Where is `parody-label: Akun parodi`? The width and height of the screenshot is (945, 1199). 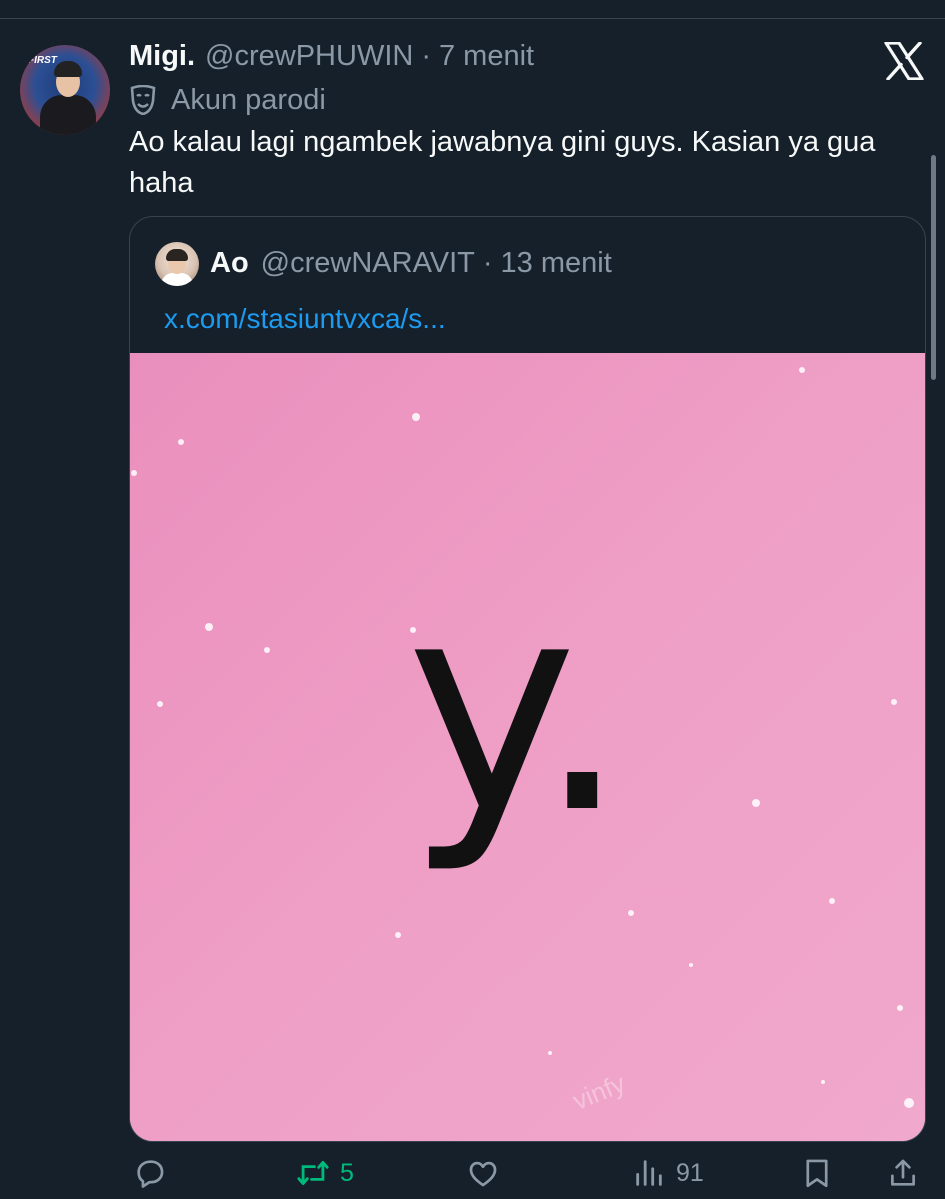
parody-label: Akun parodi is located at coordinates (227, 100).